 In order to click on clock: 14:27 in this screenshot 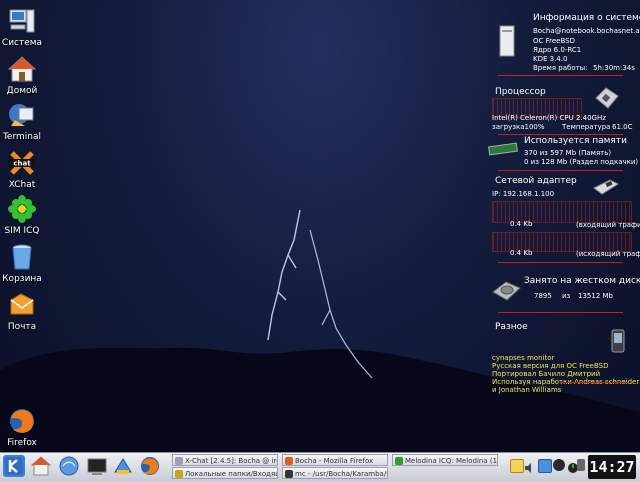, I will do `click(612, 467)`.